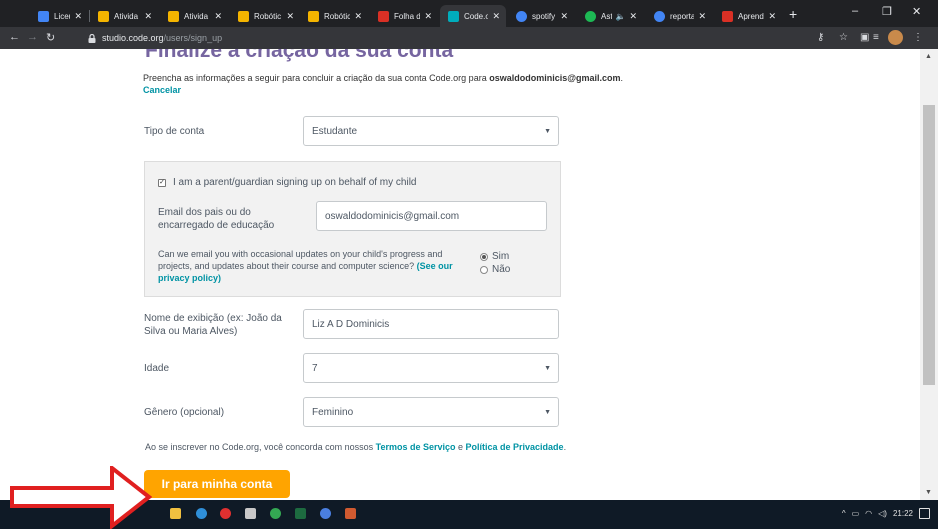 The image size is (938, 529). What do you see at coordinates (501, 269) in the screenshot?
I see `radio-nao-label: Não` at bounding box center [501, 269].